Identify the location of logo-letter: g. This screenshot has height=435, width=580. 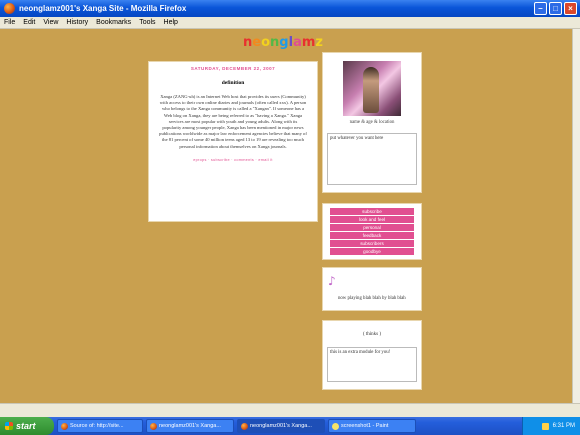
(284, 42).